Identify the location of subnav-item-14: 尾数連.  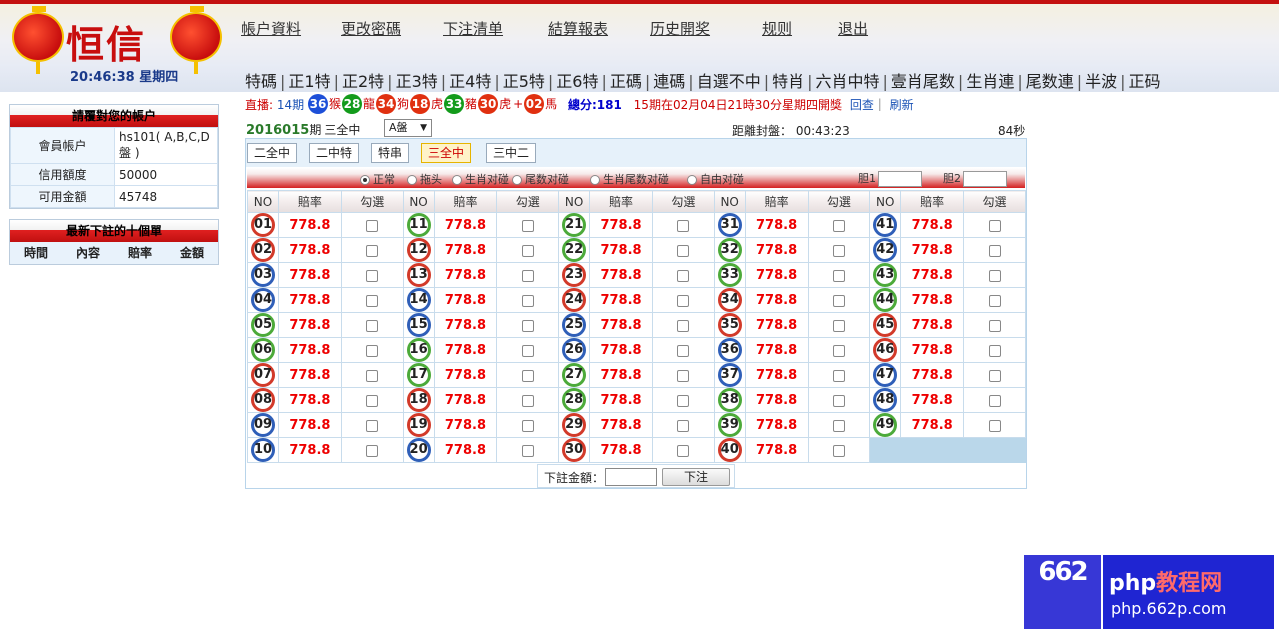
(1050, 80).